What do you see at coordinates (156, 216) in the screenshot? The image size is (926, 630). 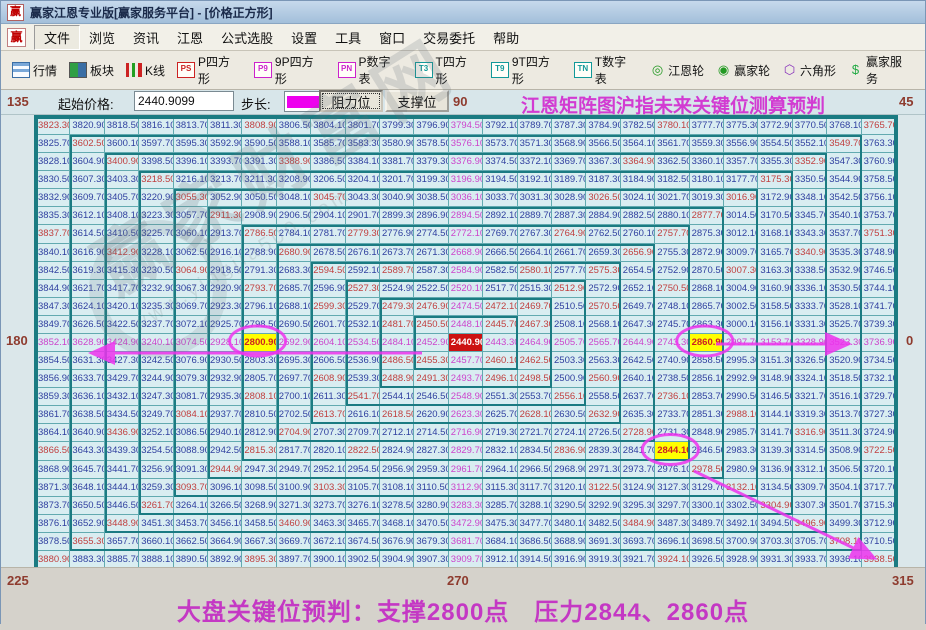 I see `grid-cell: 3223.30` at bounding box center [156, 216].